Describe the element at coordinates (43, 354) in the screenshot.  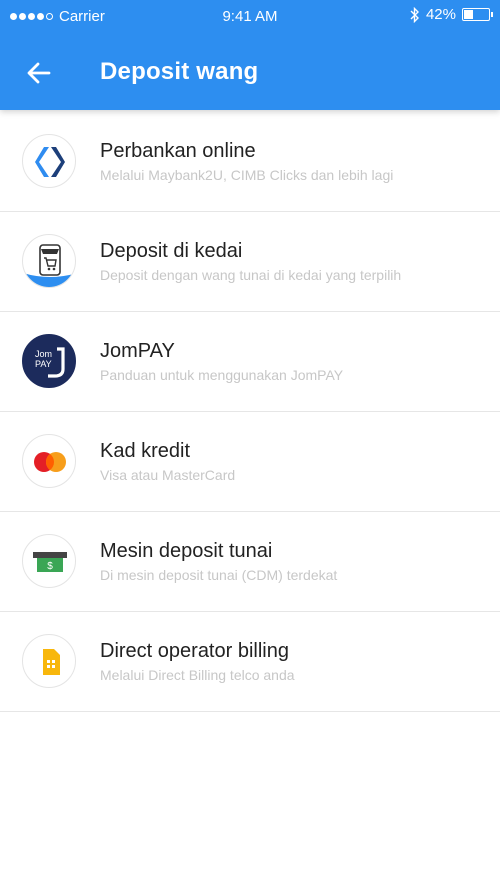
I see `jompay-logo-text-jom: Jom` at that location.